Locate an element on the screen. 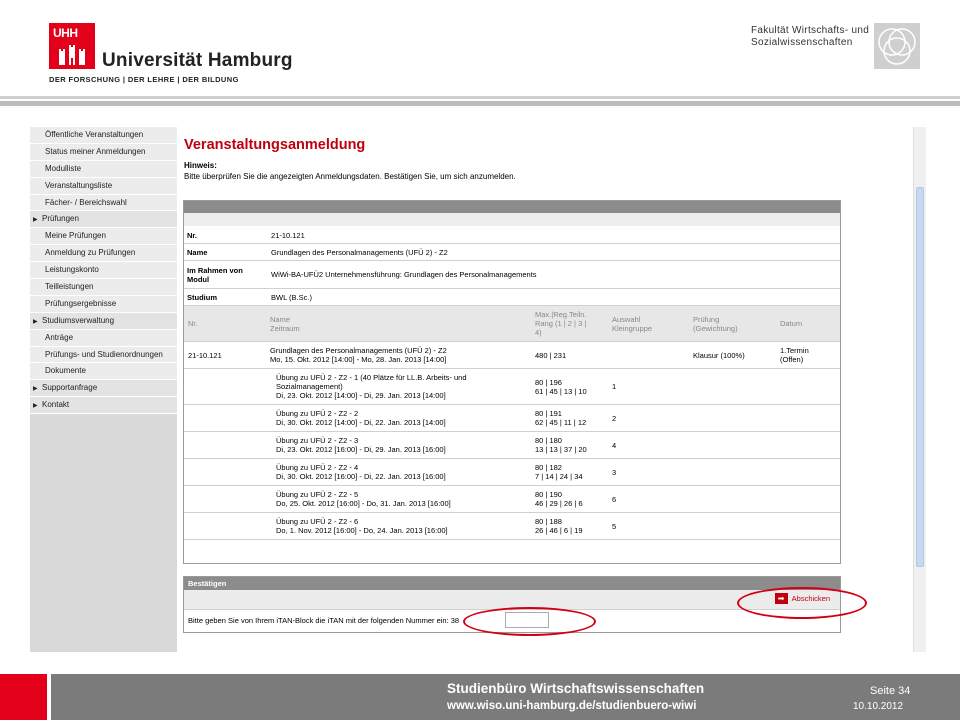 Image resolution: width=960 pixels, height=720 pixels. group-choice: 6 is located at coordinates (648, 499).